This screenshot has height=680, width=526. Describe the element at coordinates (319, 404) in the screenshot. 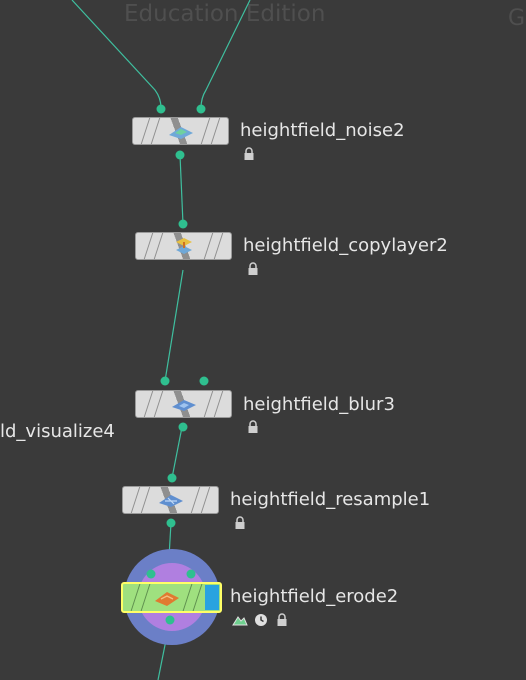

I see `node-label: heightfield_blur3` at that location.